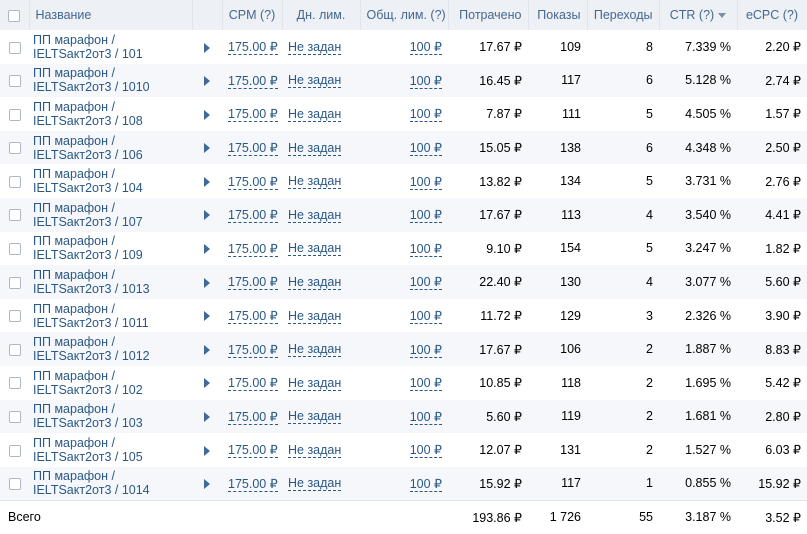 The width and height of the screenshot is (807, 534). Describe the element at coordinates (558, 15) in the screenshot. I see `col-impressions: Показы` at that location.